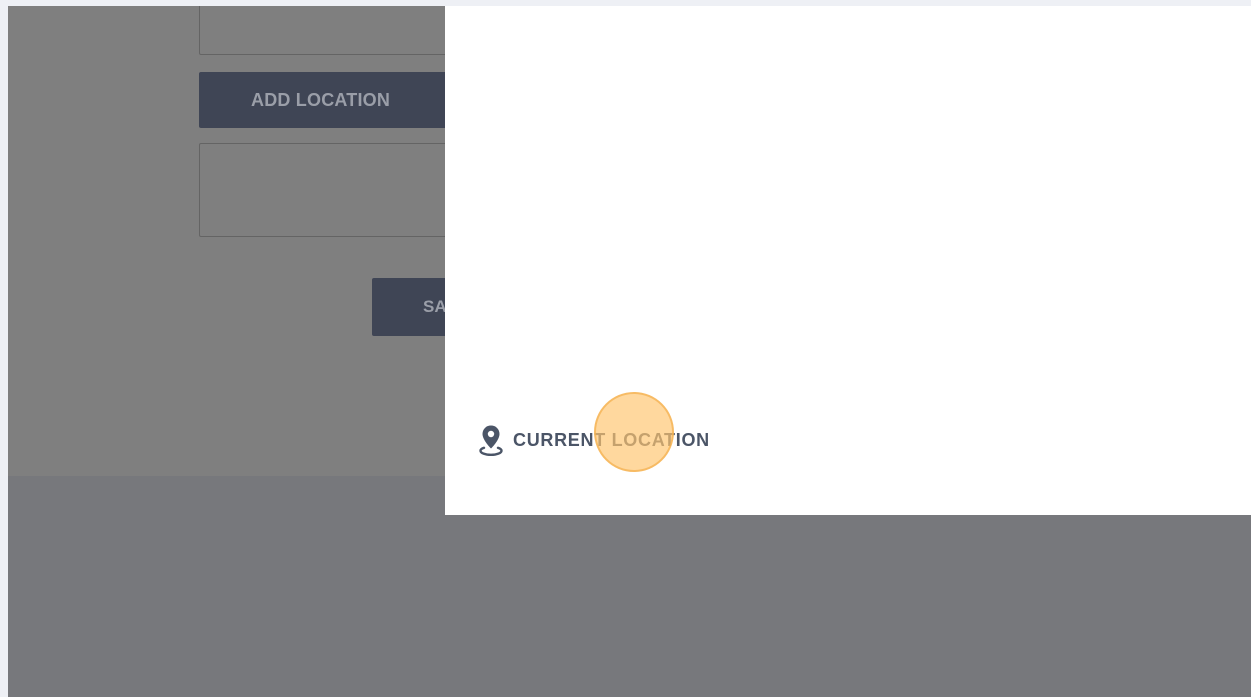  What do you see at coordinates (491, 440) in the screenshot?
I see `map-pin-icon` at bounding box center [491, 440].